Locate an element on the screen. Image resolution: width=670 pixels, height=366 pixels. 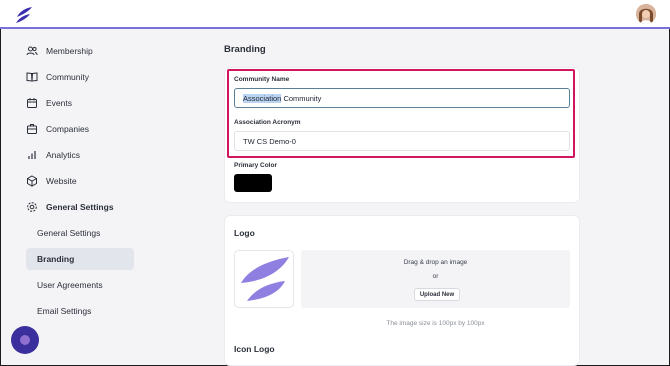
community-name-input: Association Community is located at coordinates (402, 98).